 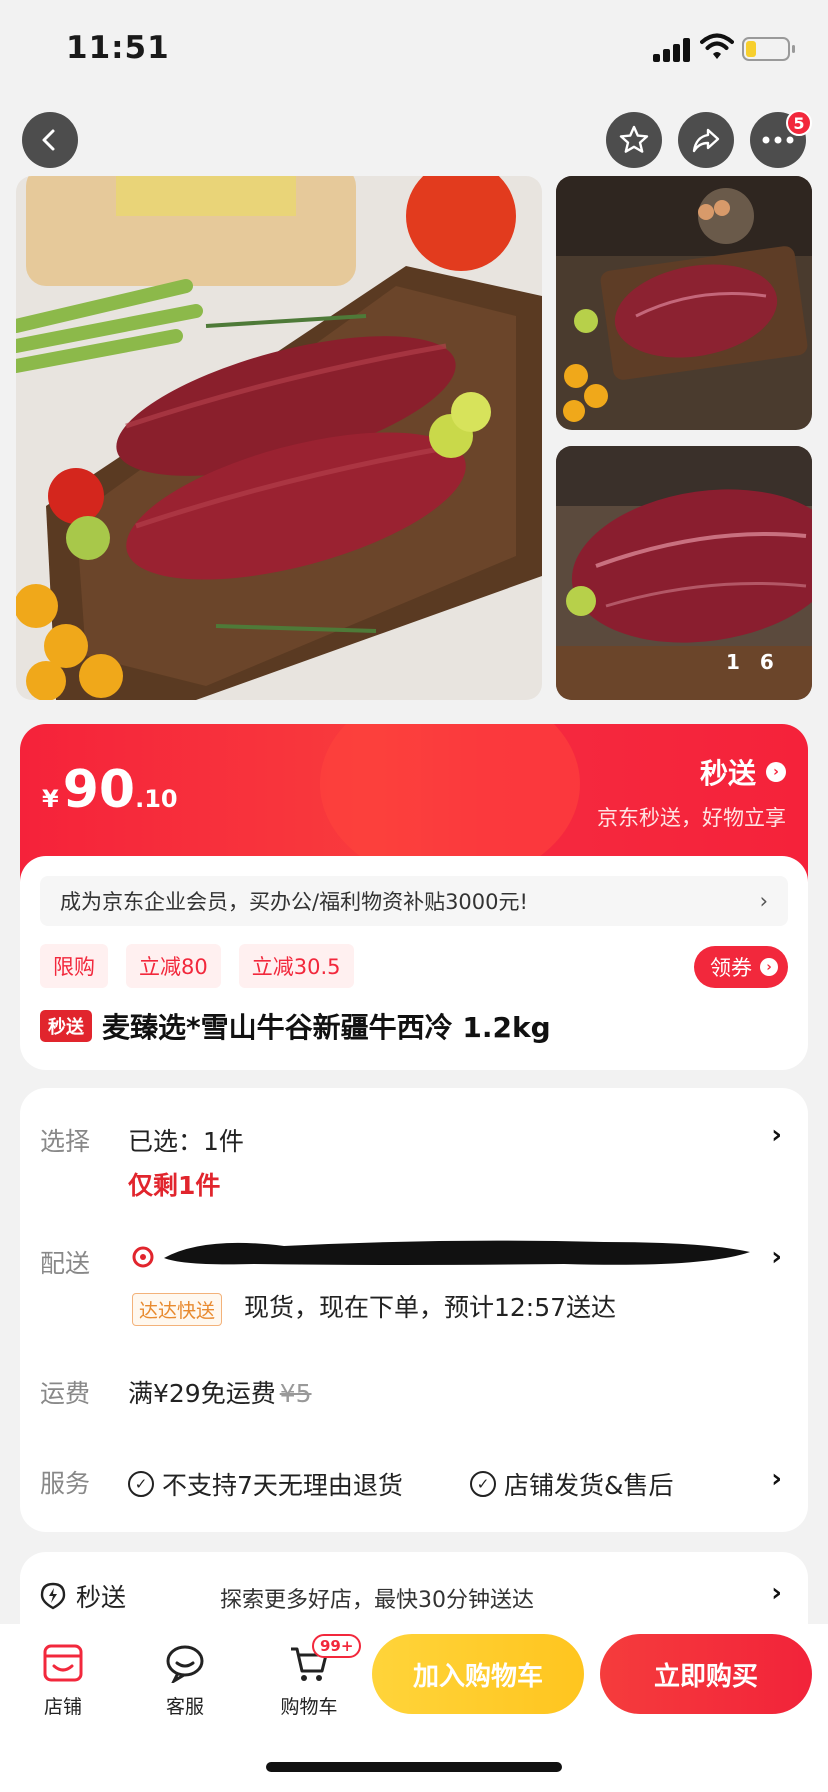 I want to click on star-icon, so click(x=634, y=139).